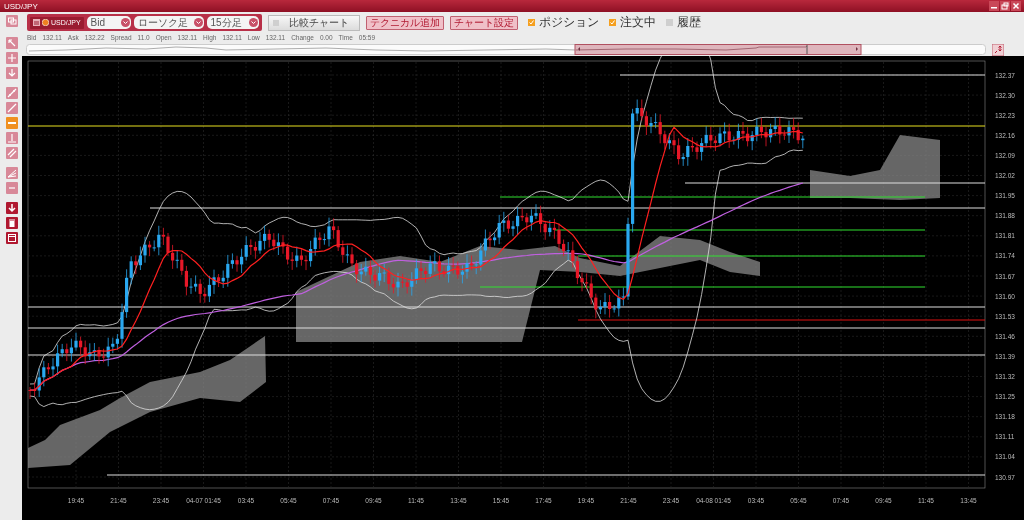 The width and height of the screenshot is (1024, 520). I want to click on toolbar-button: チャート設定, so click(483, 22).